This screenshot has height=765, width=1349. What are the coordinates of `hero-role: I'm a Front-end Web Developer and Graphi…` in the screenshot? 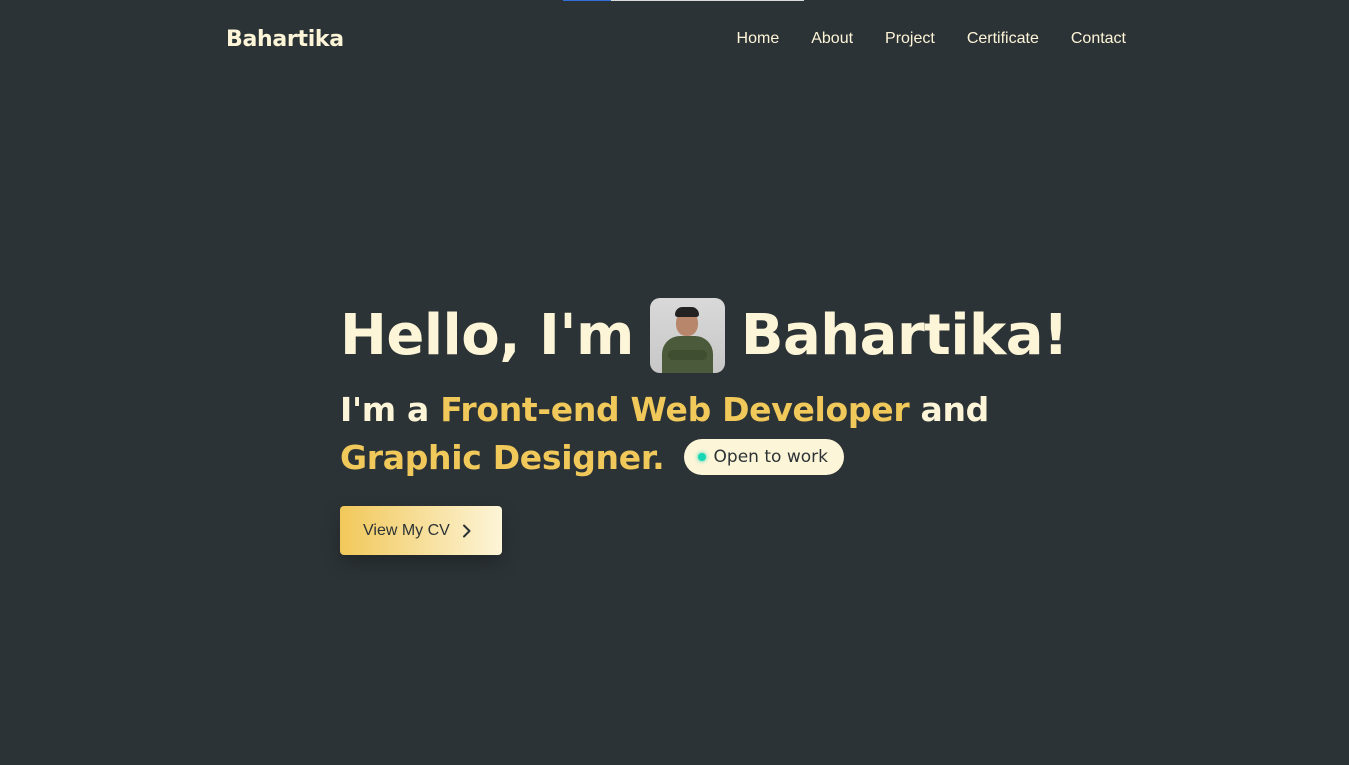 It's located at (690, 434).